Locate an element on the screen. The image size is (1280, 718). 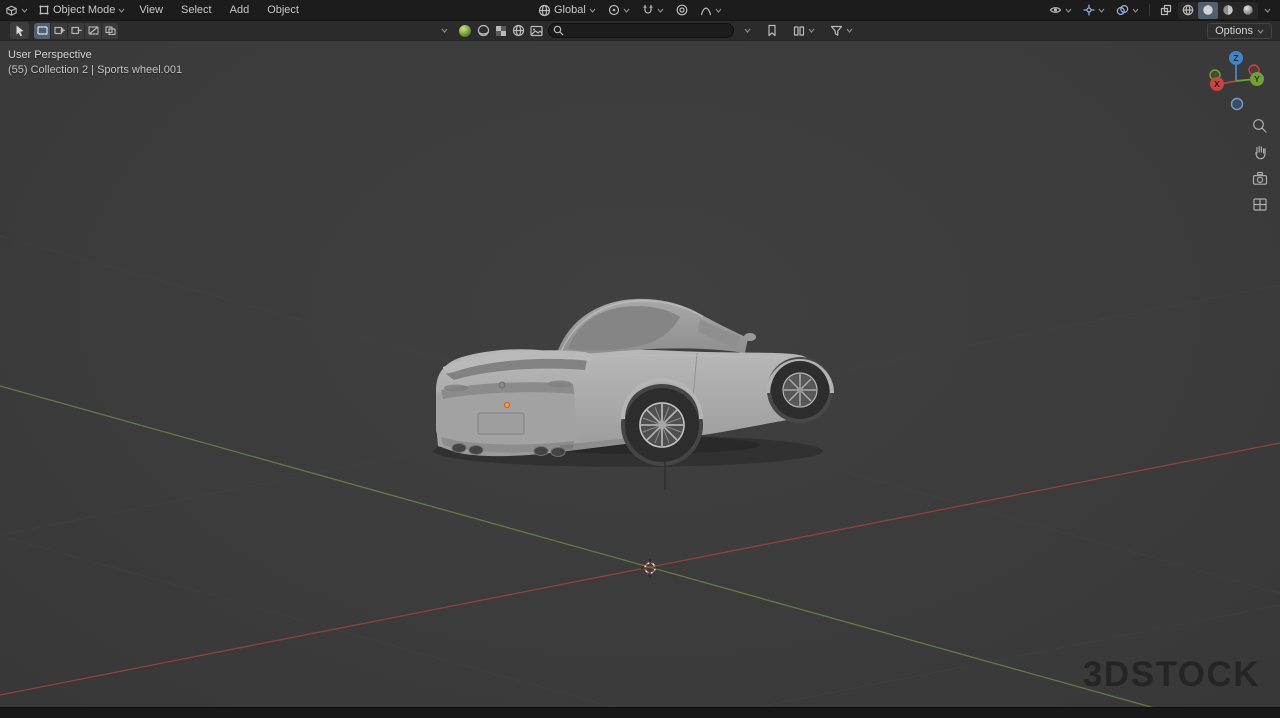
rendered-shading-icon is located at coordinates (1248, 10).